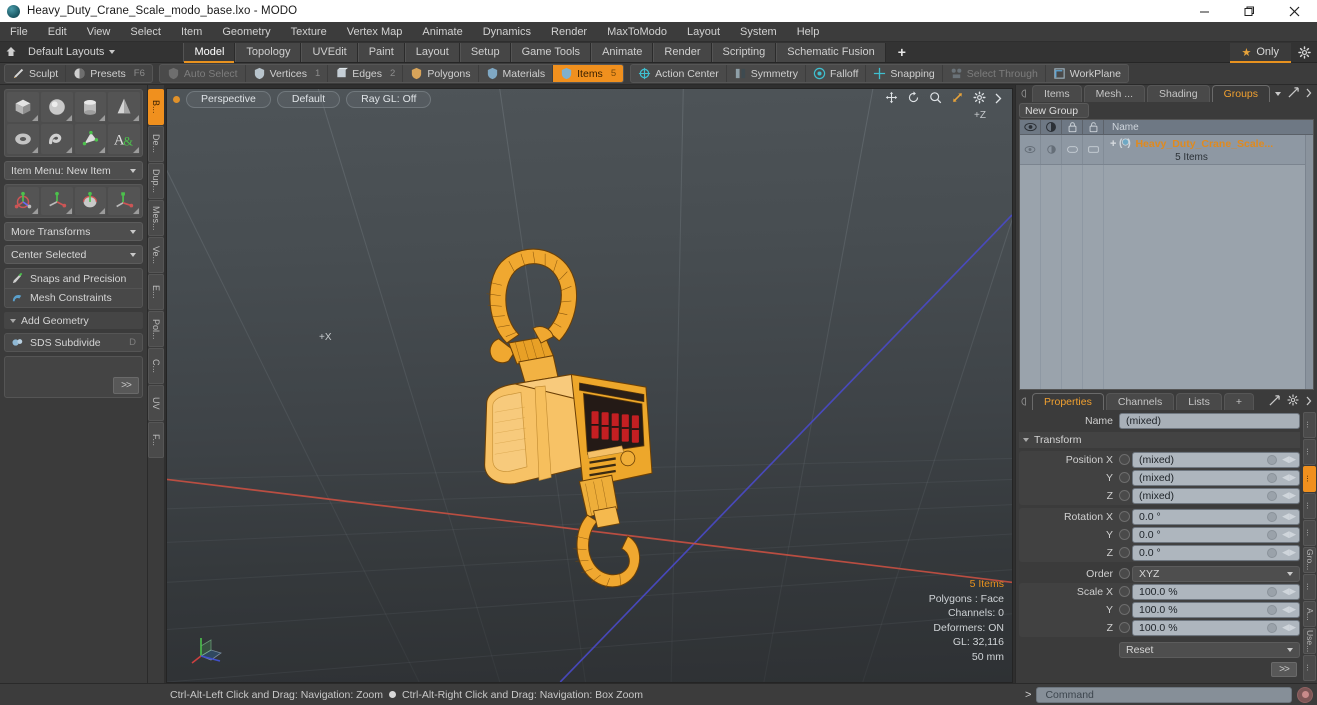 This screenshot has width=1317, height=705. What do you see at coordinates (57, 32) in the screenshot?
I see `menu-edit: Edit` at bounding box center [57, 32].